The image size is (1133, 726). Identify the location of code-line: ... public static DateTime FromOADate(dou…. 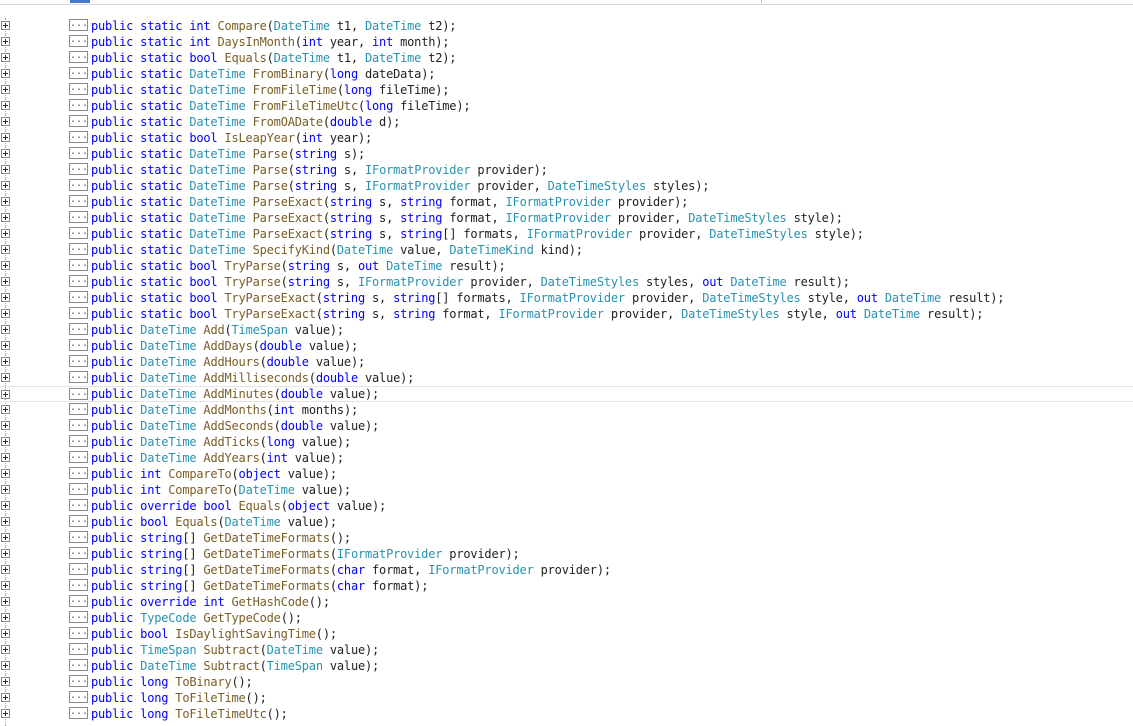
(566, 122).